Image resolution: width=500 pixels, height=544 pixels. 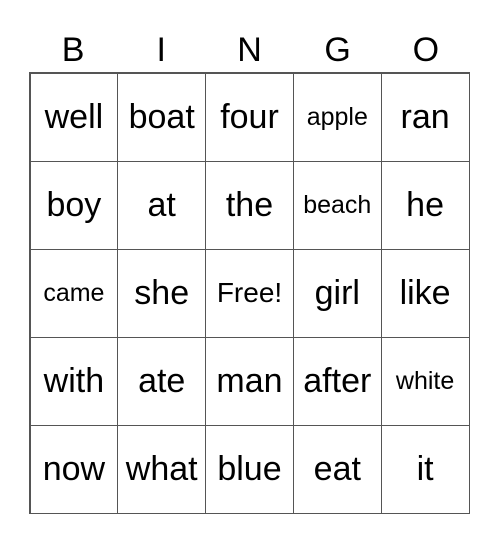 I want to click on free-space-cell: Free!, so click(x=249, y=293).